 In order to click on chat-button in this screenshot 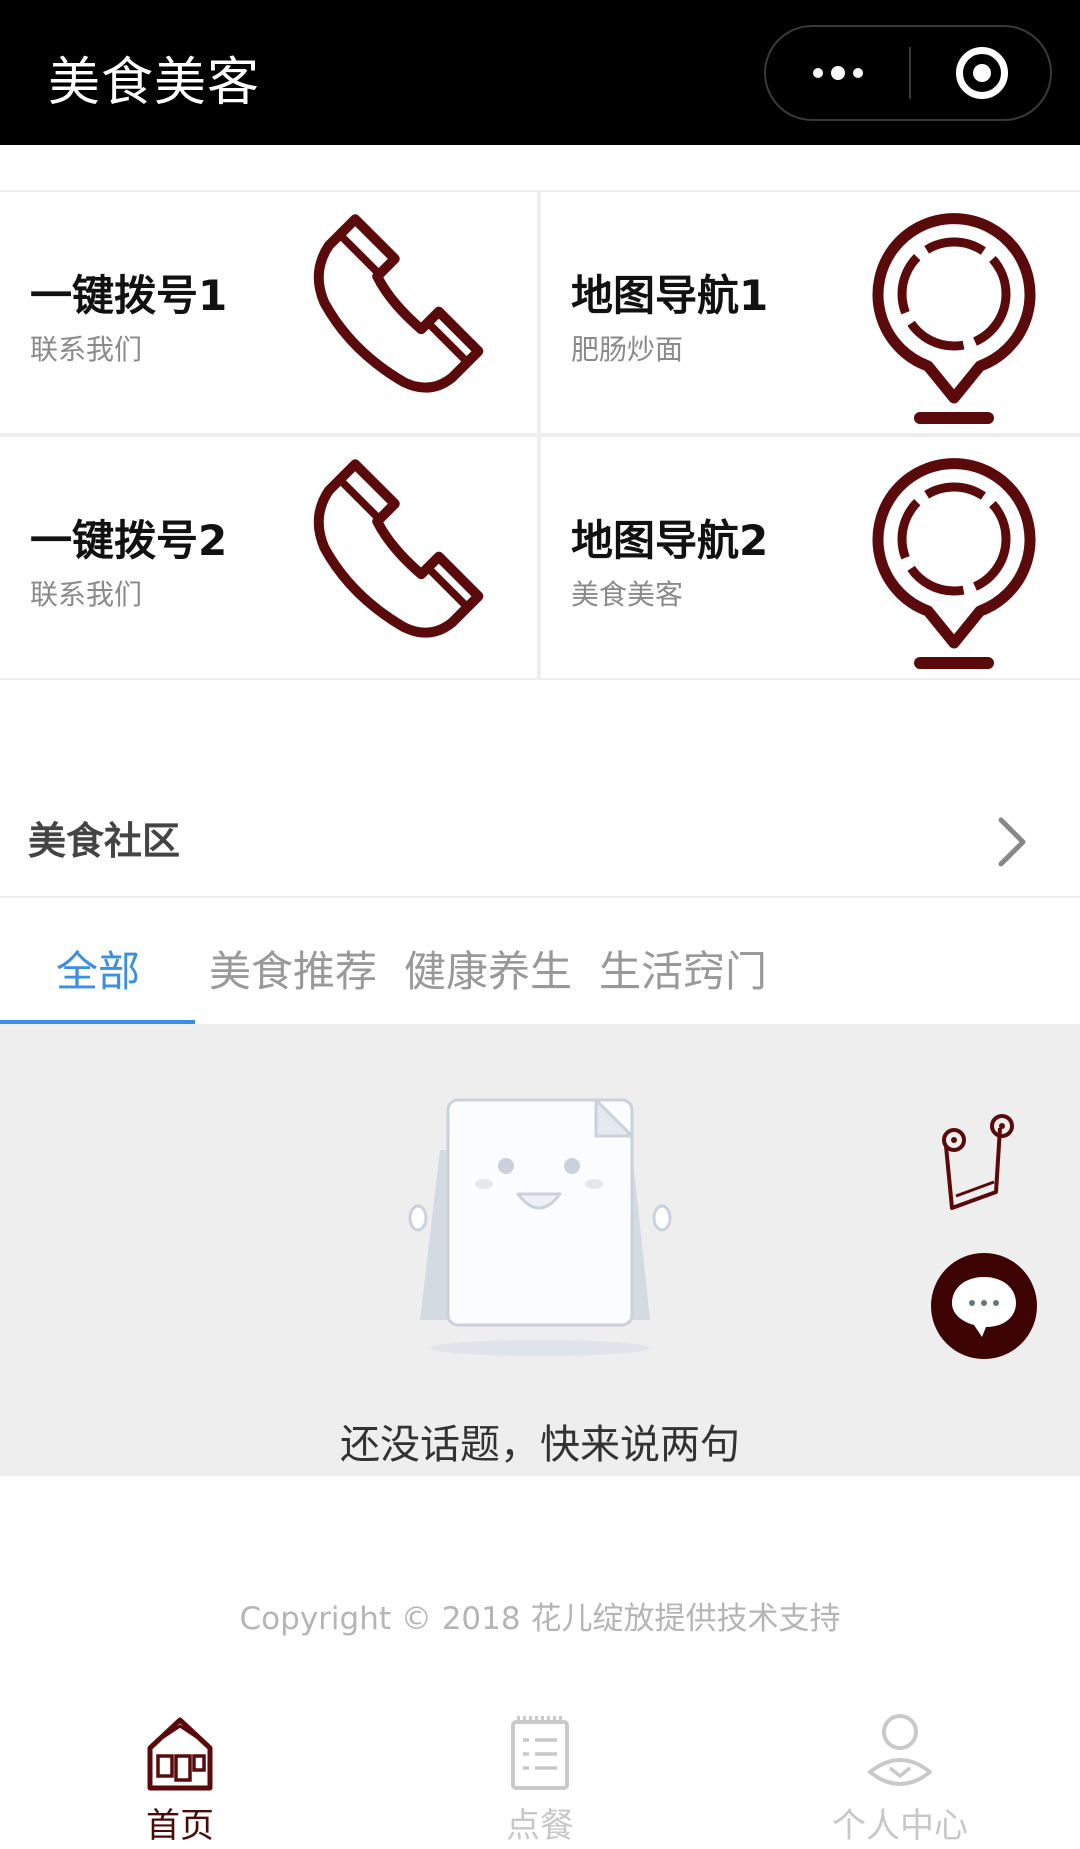, I will do `click(984, 1306)`.